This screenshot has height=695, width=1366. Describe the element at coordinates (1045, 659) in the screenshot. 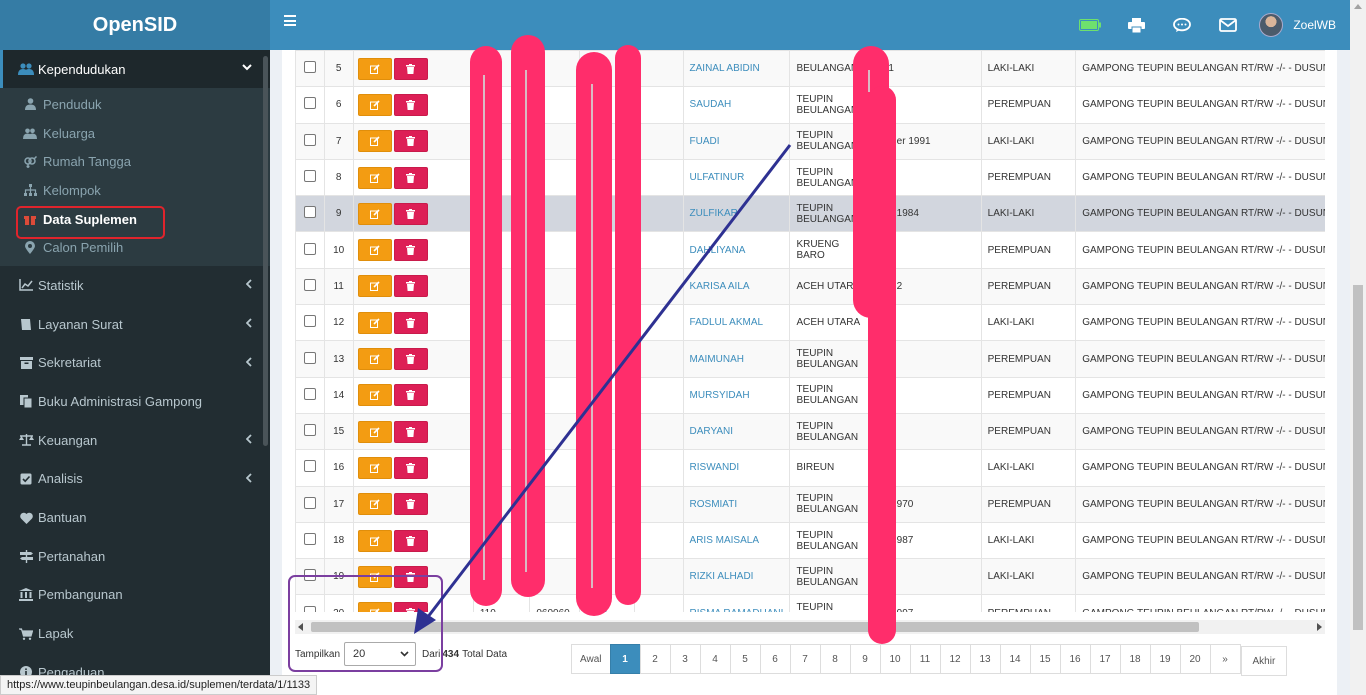

I see `pagination-page: 15` at that location.